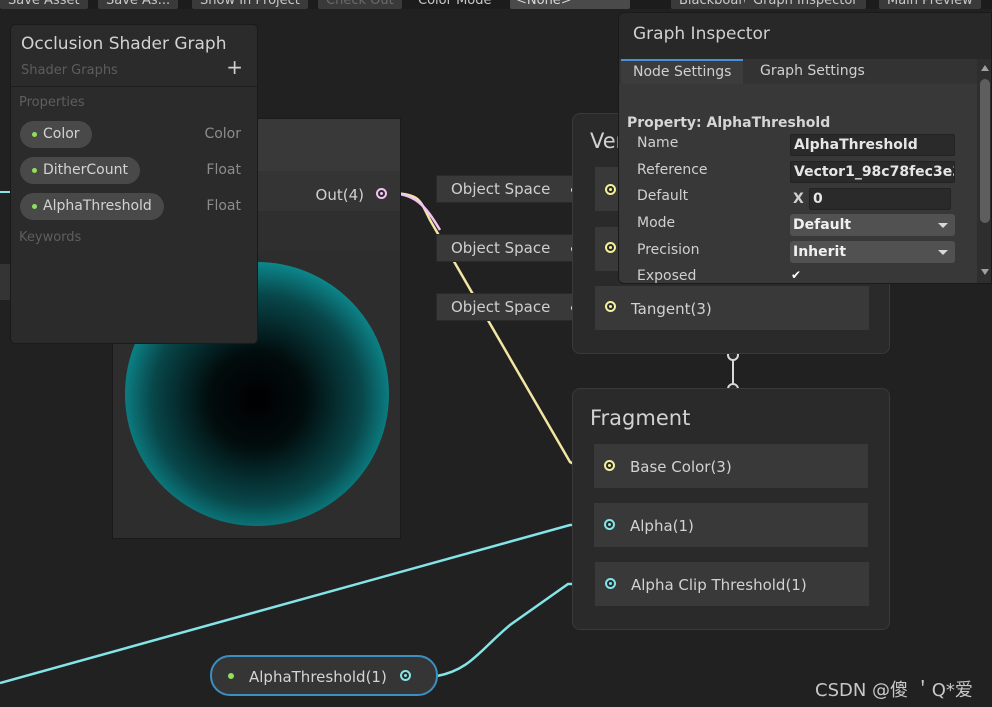 The height and width of the screenshot is (707, 992). I want to click on name-field: AlphaThreshold, so click(872, 145).